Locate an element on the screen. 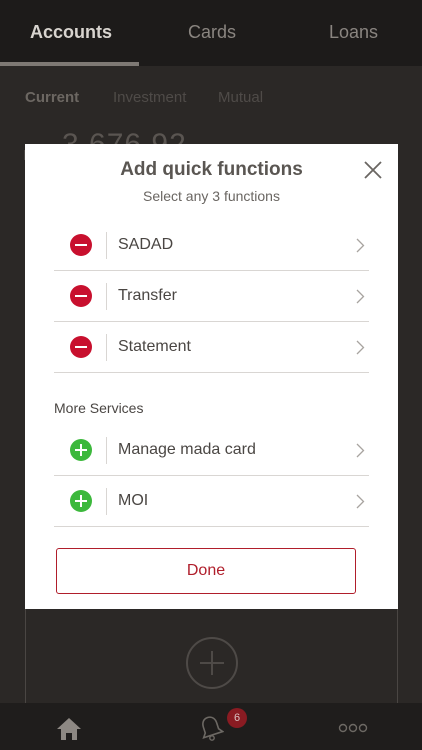 The width and height of the screenshot is (422, 750). tab-loans: Loans is located at coordinates (353, 32).